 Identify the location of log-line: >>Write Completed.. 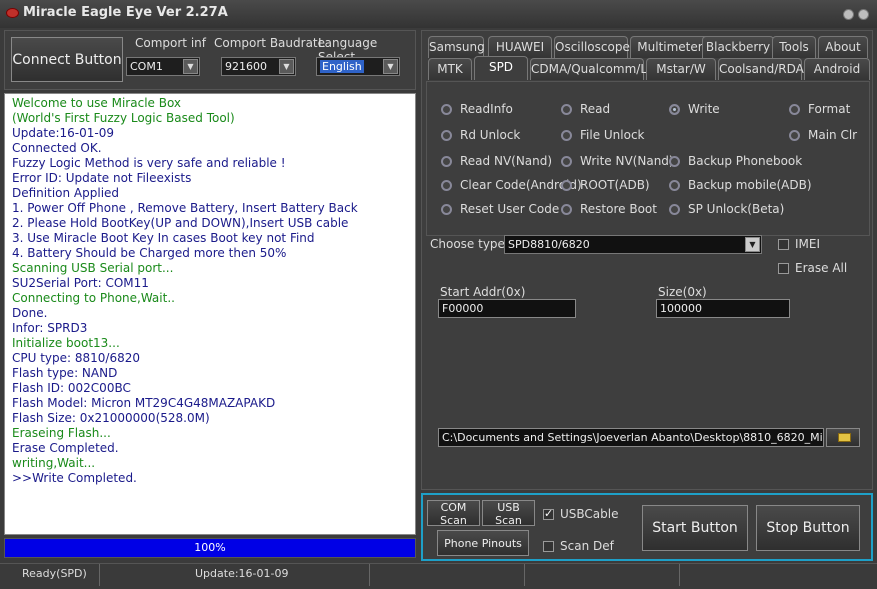
(74, 478).